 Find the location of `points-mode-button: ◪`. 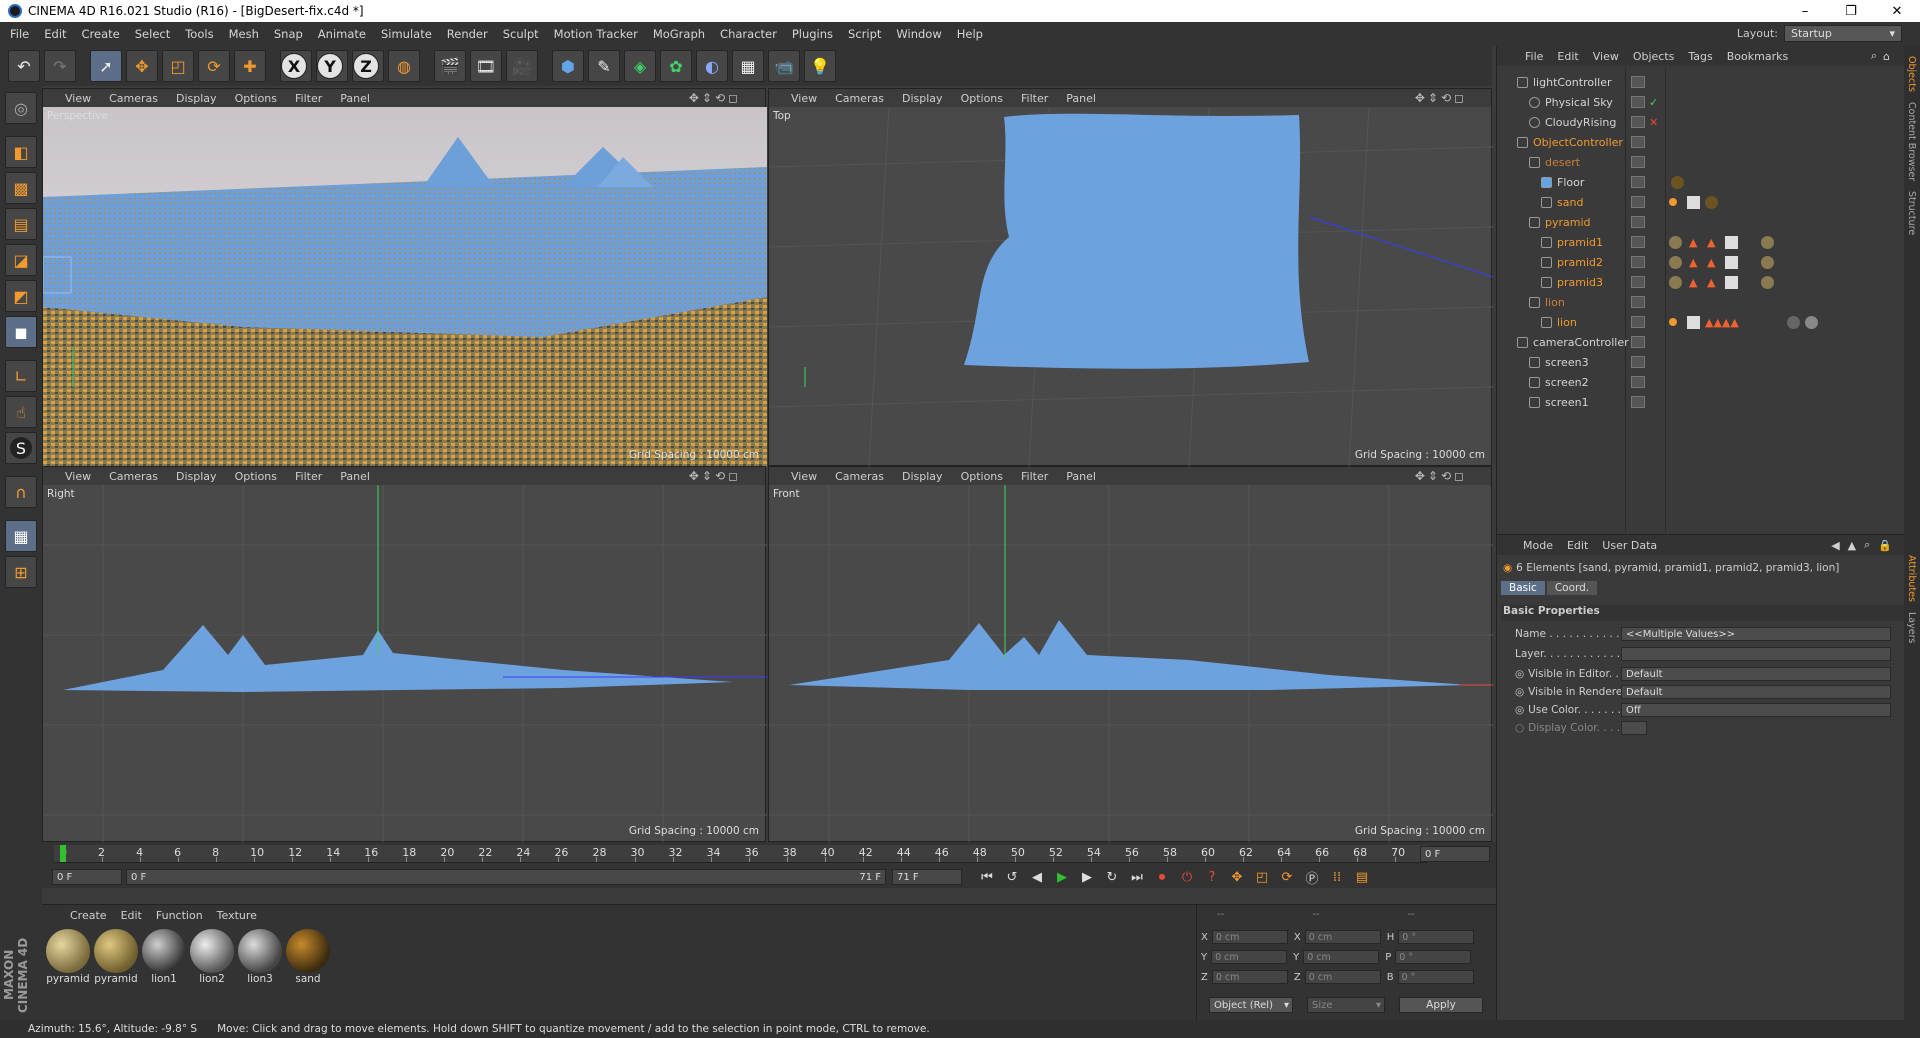

points-mode-button: ◪ is located at coordinates (21, 260).